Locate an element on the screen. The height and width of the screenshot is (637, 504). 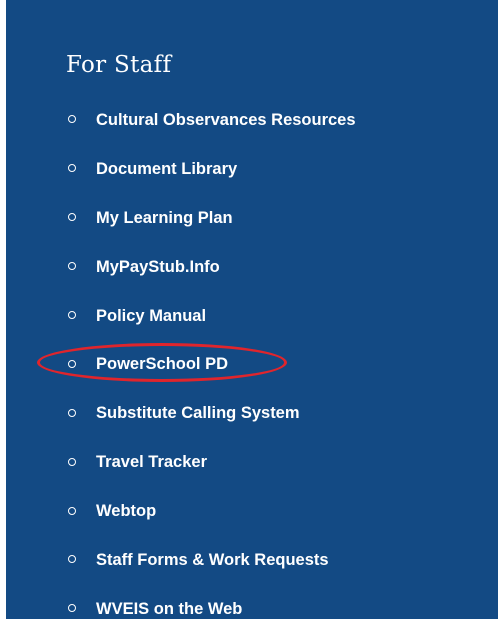
link-staff-forms-work-requests: Staff Forms & Work Requests is located at coordinates (212, 560).